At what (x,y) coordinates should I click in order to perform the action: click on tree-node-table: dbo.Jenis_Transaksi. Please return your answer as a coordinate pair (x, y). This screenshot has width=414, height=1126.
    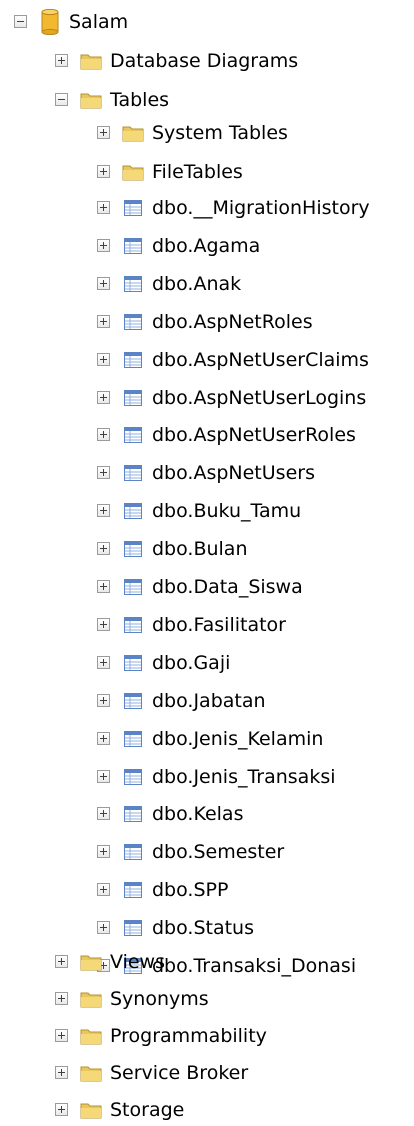
    Looking at the image, I should click on (216, 776).